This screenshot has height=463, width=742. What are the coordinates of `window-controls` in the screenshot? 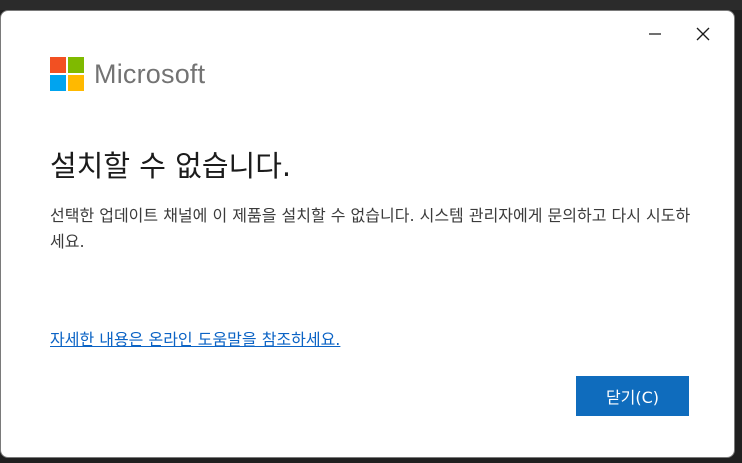 It's located at (679, 34).